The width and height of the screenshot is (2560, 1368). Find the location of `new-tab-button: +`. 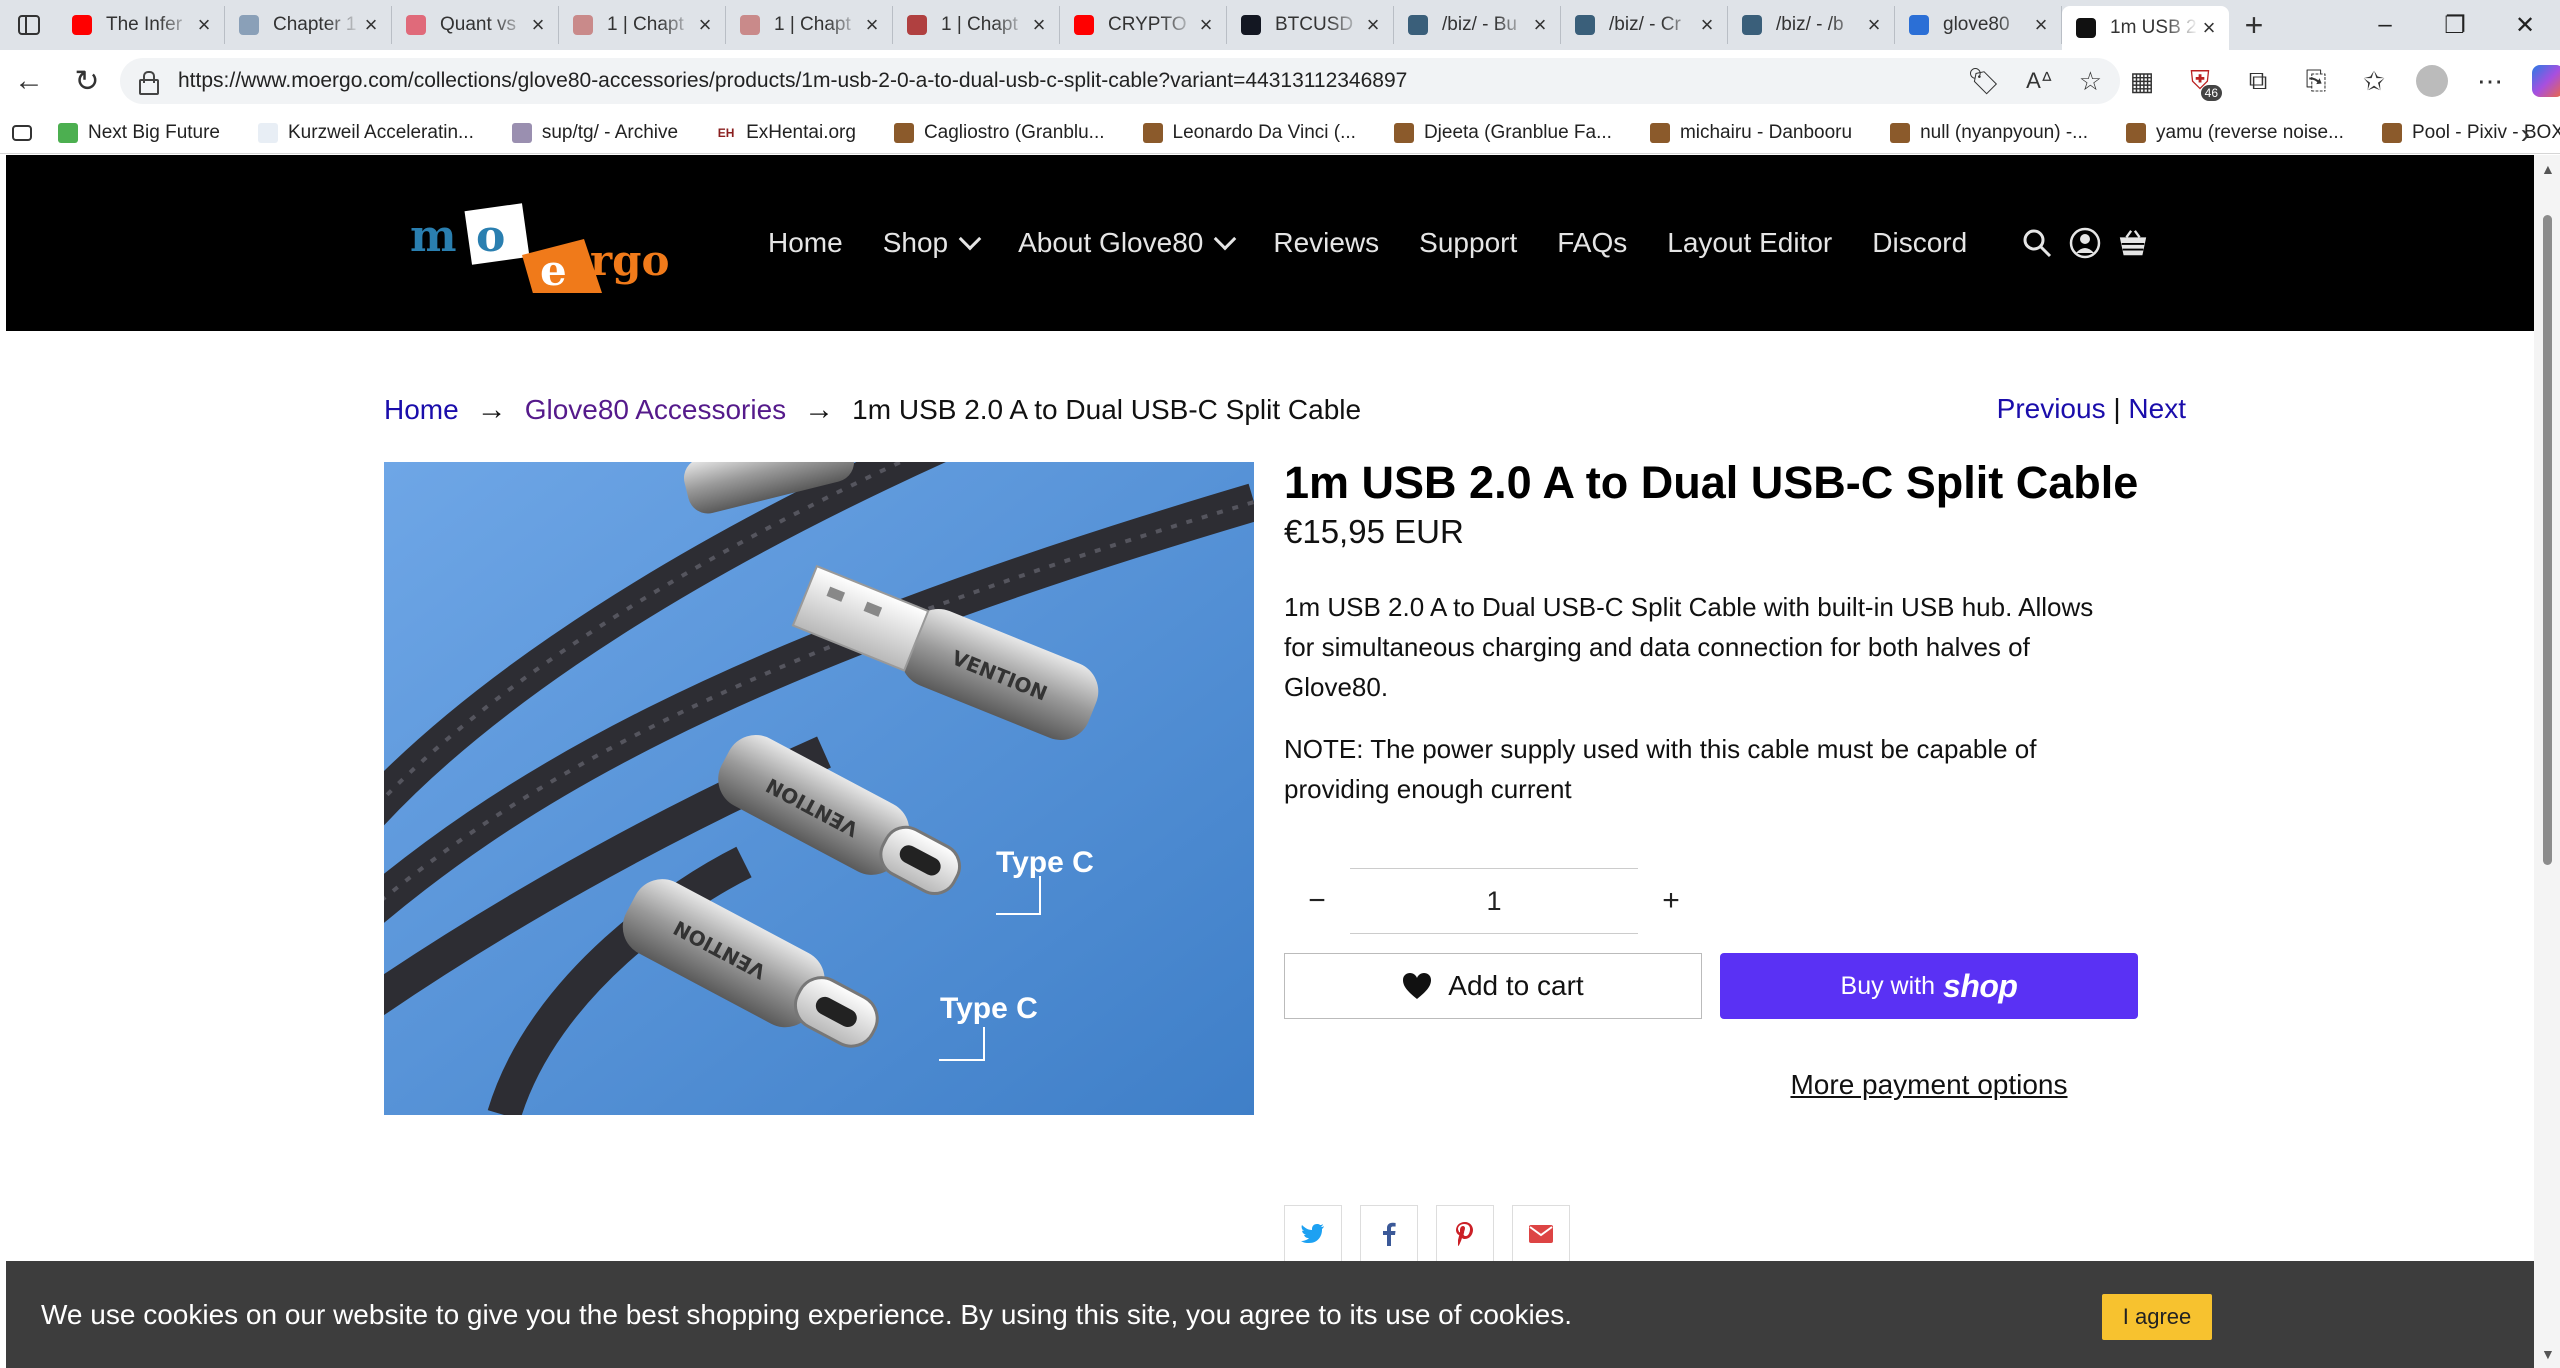

new-tab-button: + is located at coordinates (2254, 25).